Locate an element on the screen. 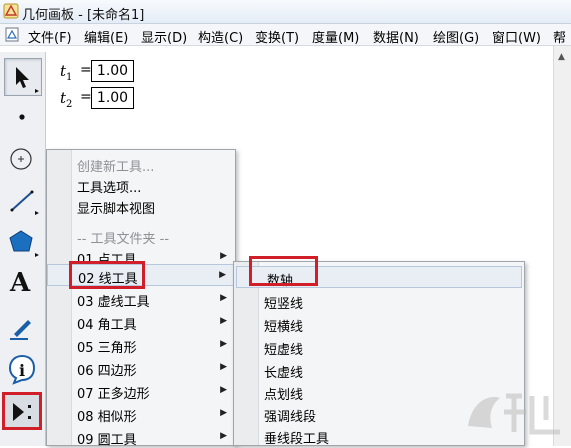 The height and width of the screenshot is (448, 571). straightedge-icon is located at coordinates (24, 202).